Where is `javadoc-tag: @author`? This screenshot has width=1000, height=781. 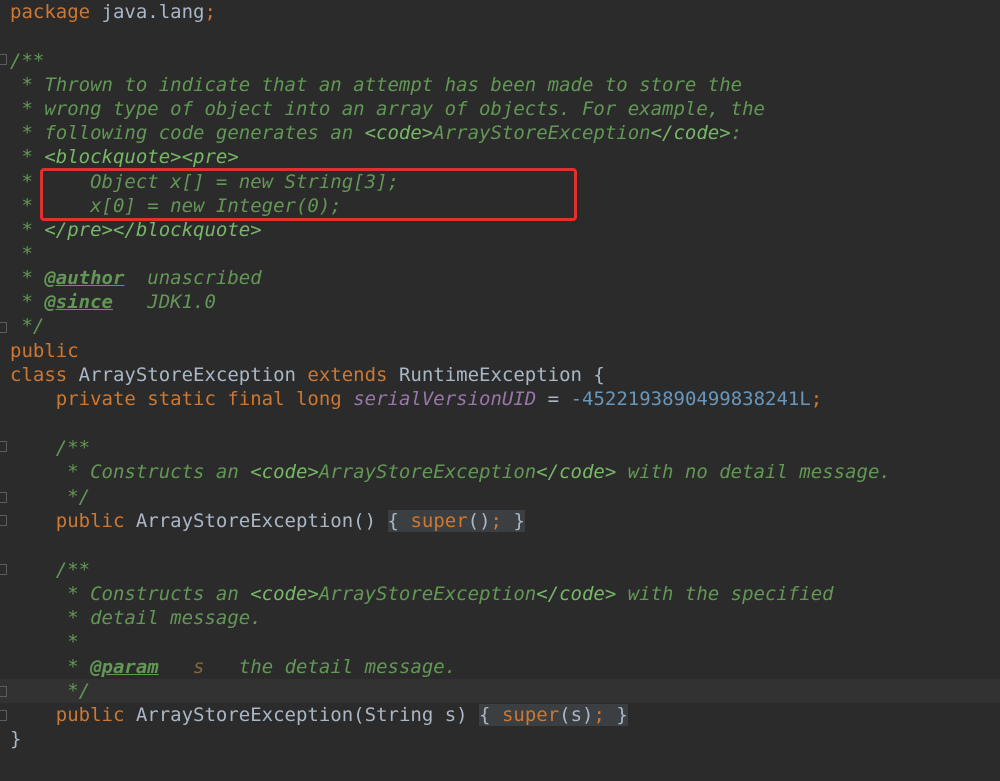 javadoc-tag: @author is located at coordinates (84, 278).